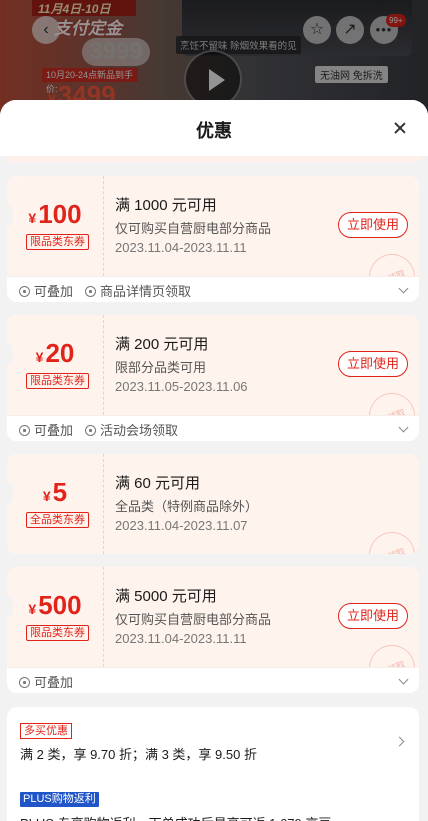 The height and width of the screenshot is (821, 428). I want to click on coupon-amount-value: 20, so click(60, 353).